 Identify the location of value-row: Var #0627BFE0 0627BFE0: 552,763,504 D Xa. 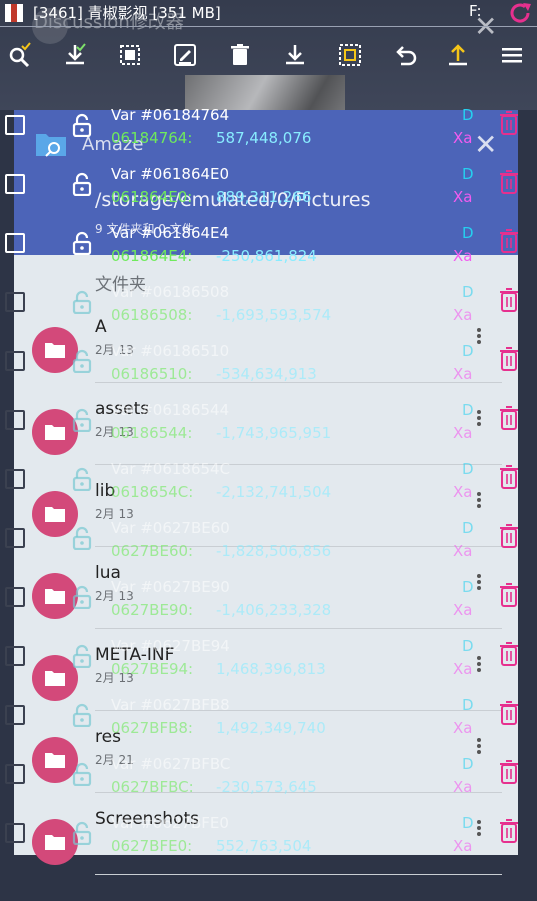
(268, 845).